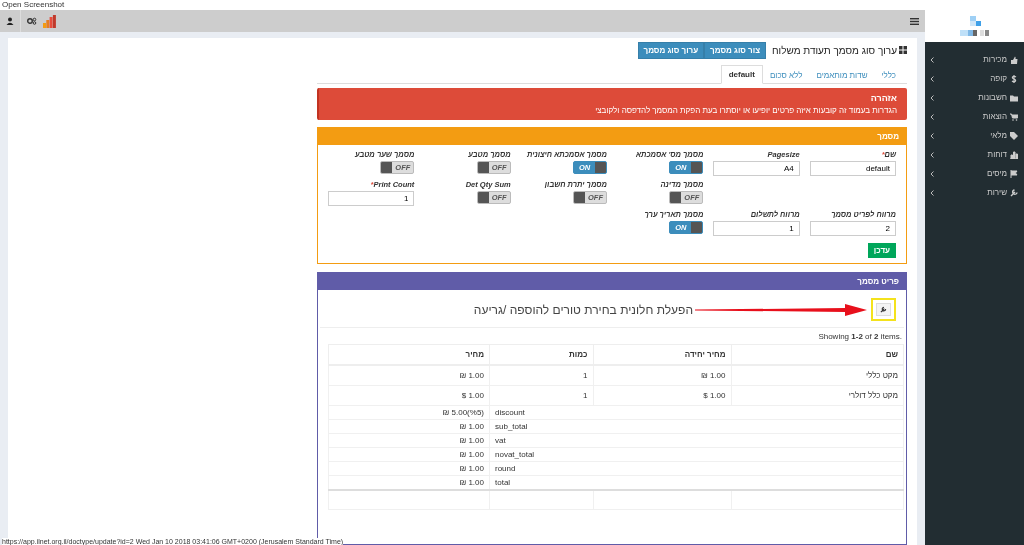 This screenshot has height=545, width=1024. Describe the element at coordinates (974, 154) in the screenshot. I see `sidebar-item: דוחות` at that location.